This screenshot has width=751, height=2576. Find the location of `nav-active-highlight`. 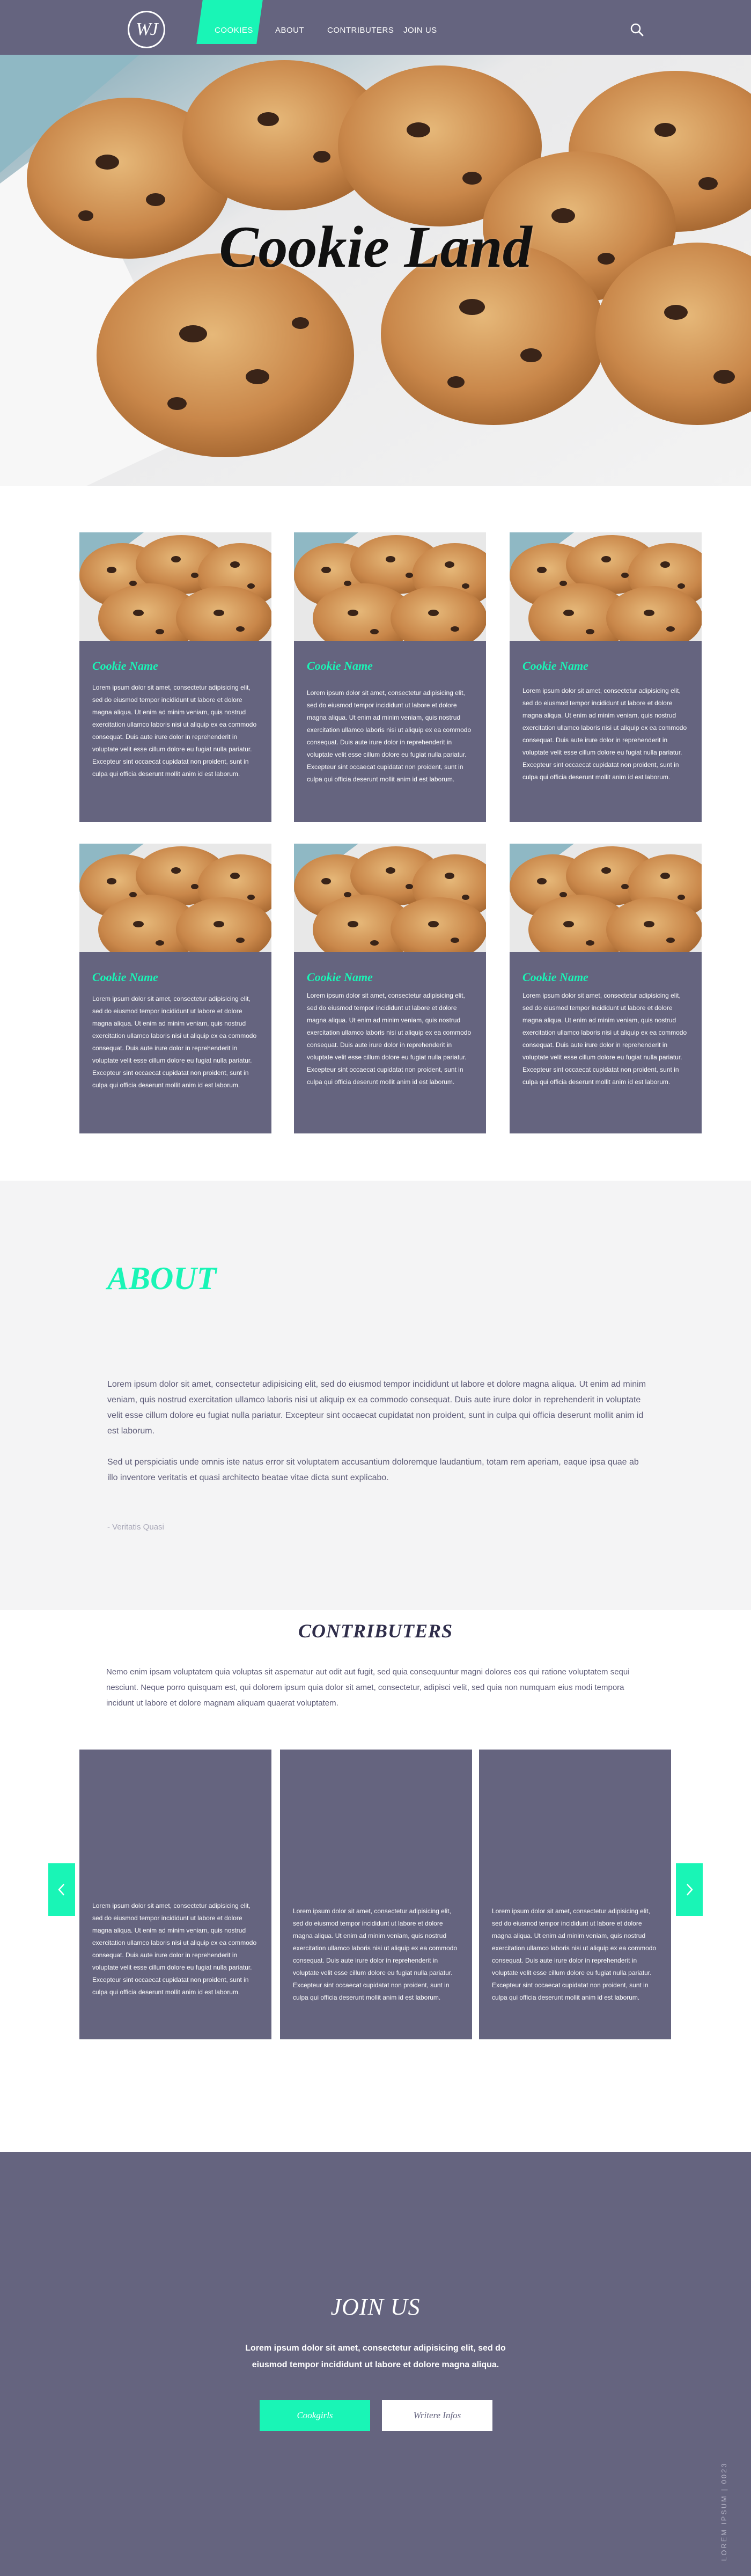

nav-active-highlight is located at coordinates (230, 22).